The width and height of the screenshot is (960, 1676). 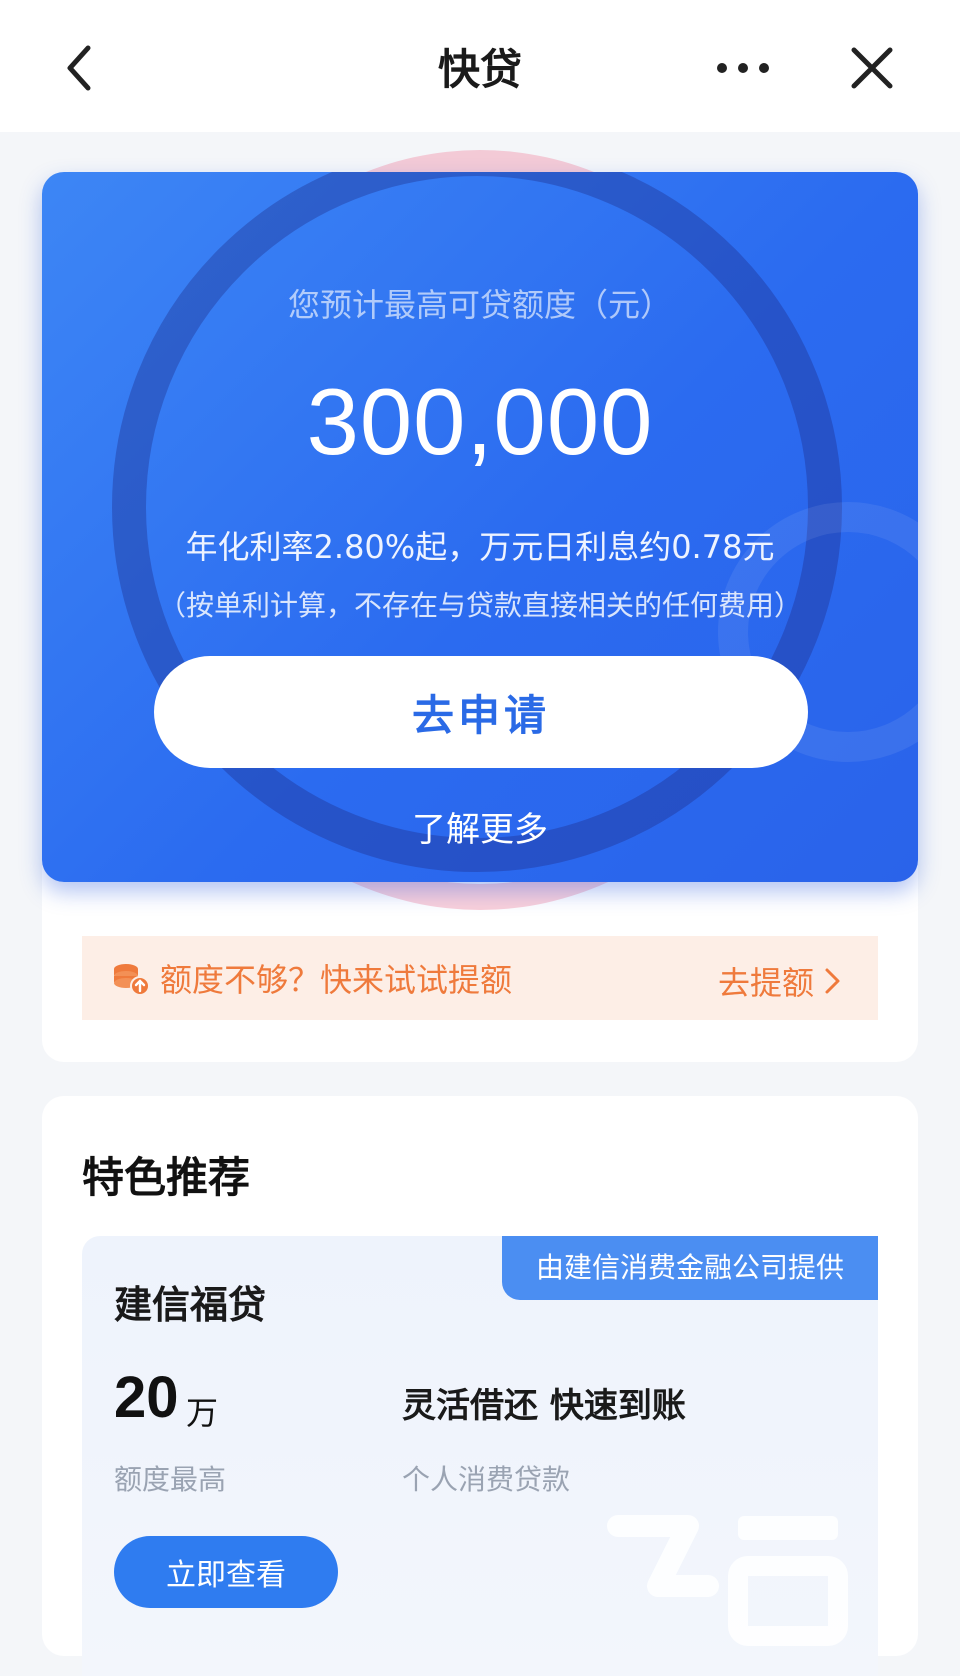 I want to click on provider-badge: 由建信消费金融公司提供, so click(x=690, y=1268).